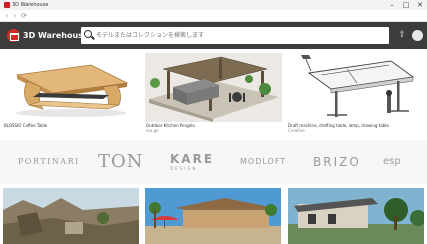 The height and width of the screenshot is (244, 427). Describe the element at coordinates (213, 16) in the screenshot. I see `browser-nav-bar: ‹ › ⟳` at that location.